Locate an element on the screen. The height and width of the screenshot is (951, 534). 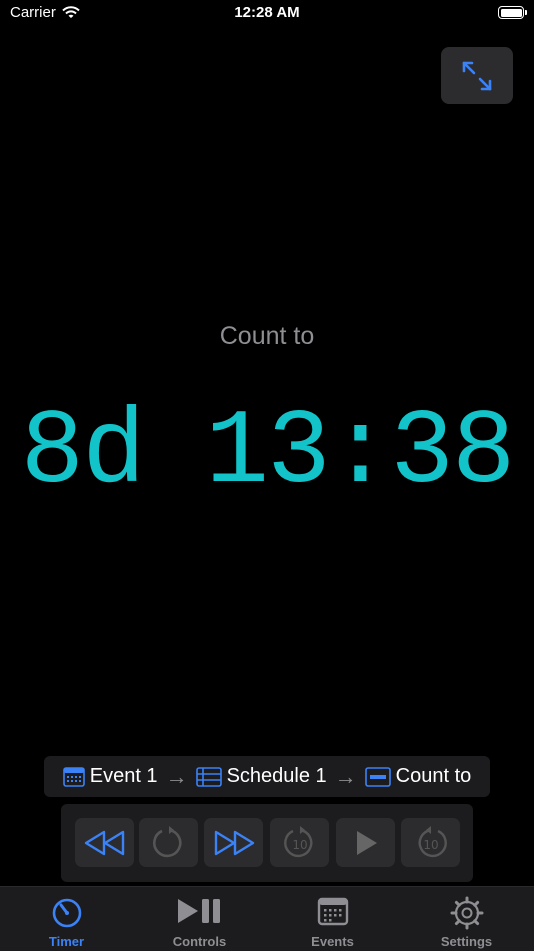
reset-icon is located at coordinates (167, 841).